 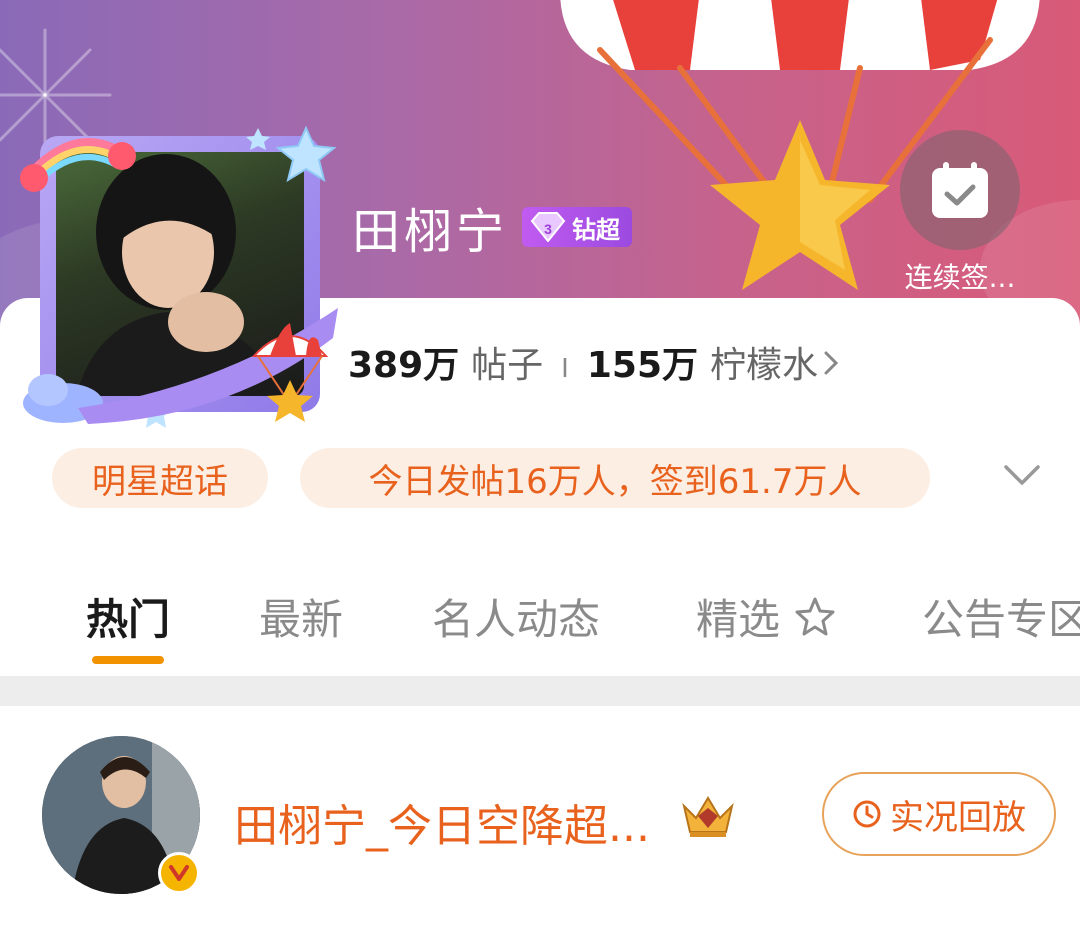 I want to click on fans-count: 155万, so click(x=642, y=365).